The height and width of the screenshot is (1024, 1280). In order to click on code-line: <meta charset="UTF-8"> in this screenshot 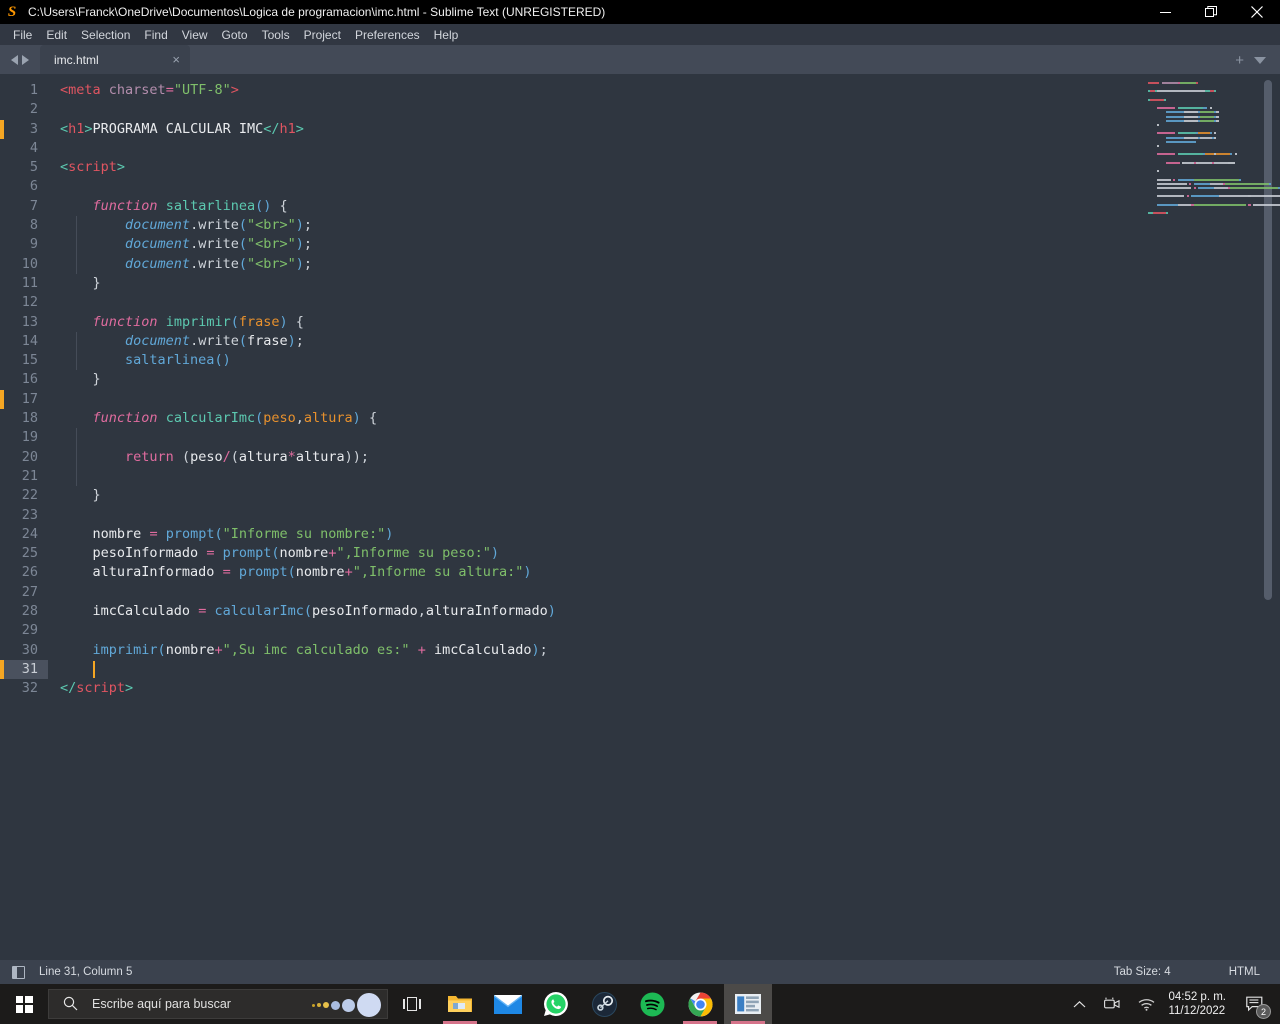, I will do `click(594, 90)`.